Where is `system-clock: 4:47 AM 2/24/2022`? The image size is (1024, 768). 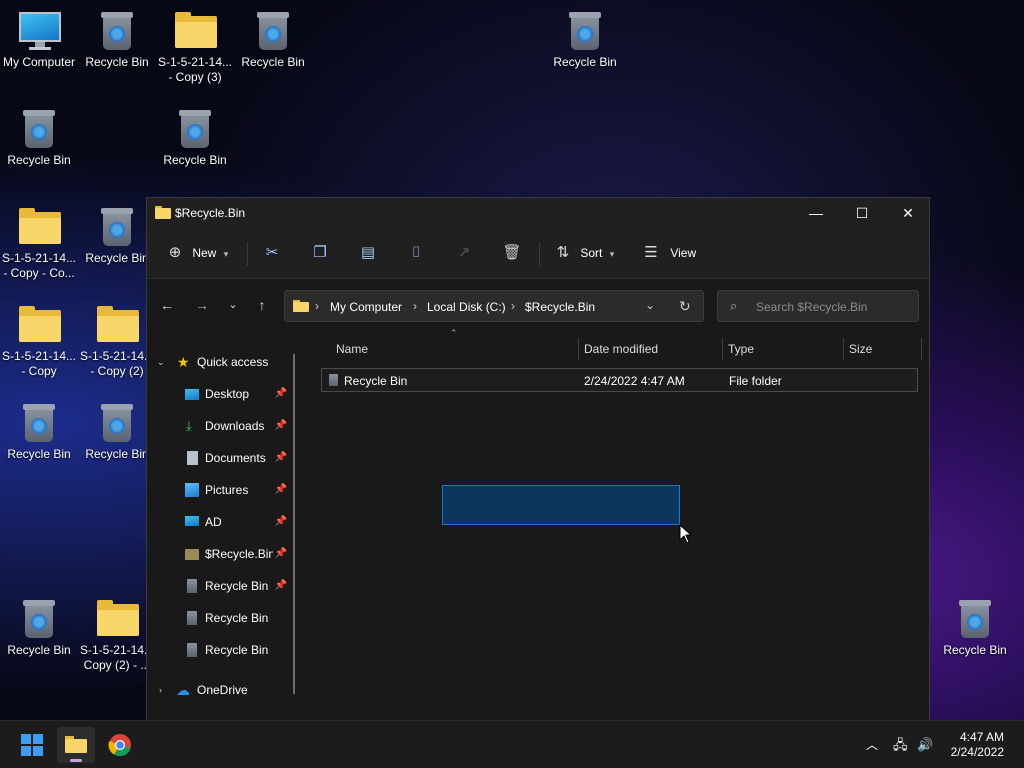 system-clock: 4:47 AM 2/24/2022 is located at coordinates (977, 745).